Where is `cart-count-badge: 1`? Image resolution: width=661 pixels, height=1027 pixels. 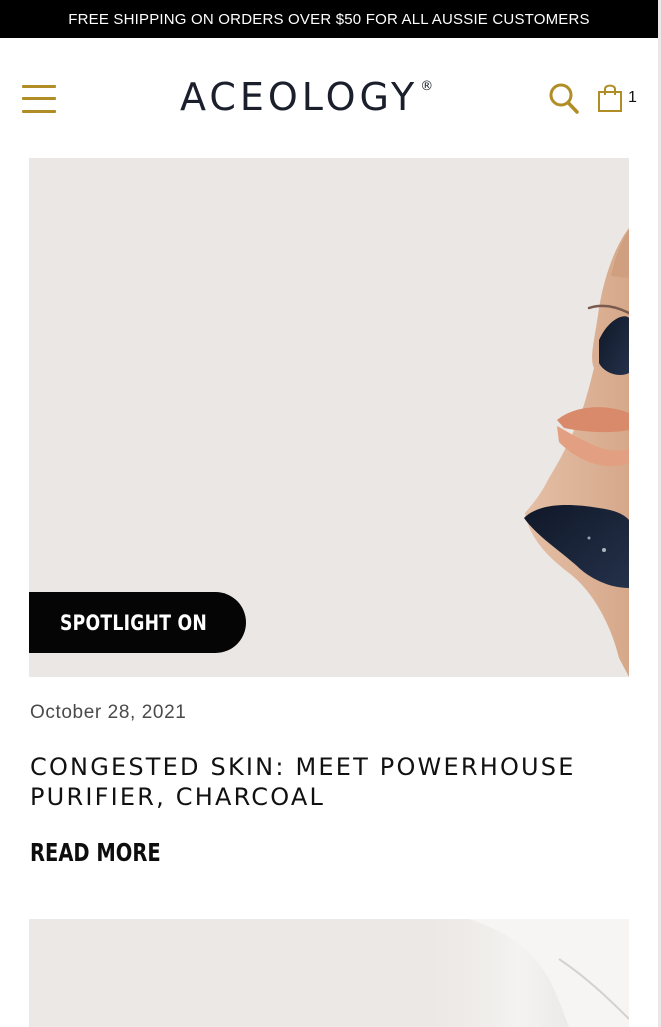 cart-count-badge: 1 is located at coordinates (632, 97).